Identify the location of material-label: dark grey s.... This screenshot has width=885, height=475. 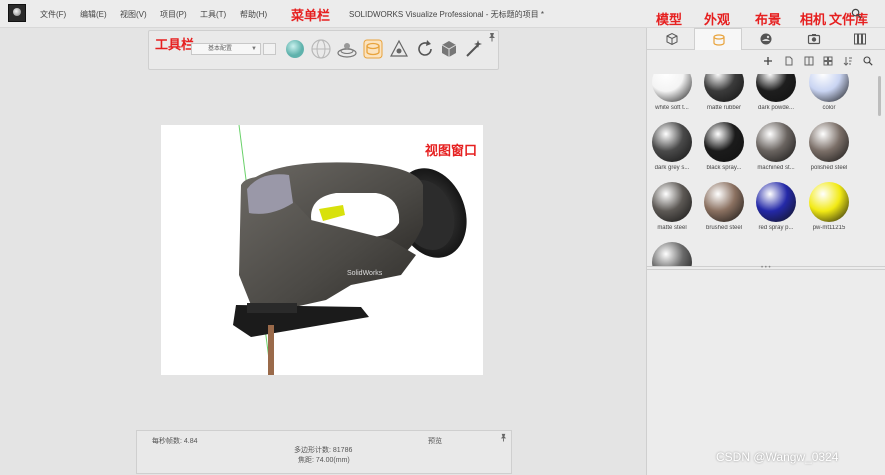
(672, 168).